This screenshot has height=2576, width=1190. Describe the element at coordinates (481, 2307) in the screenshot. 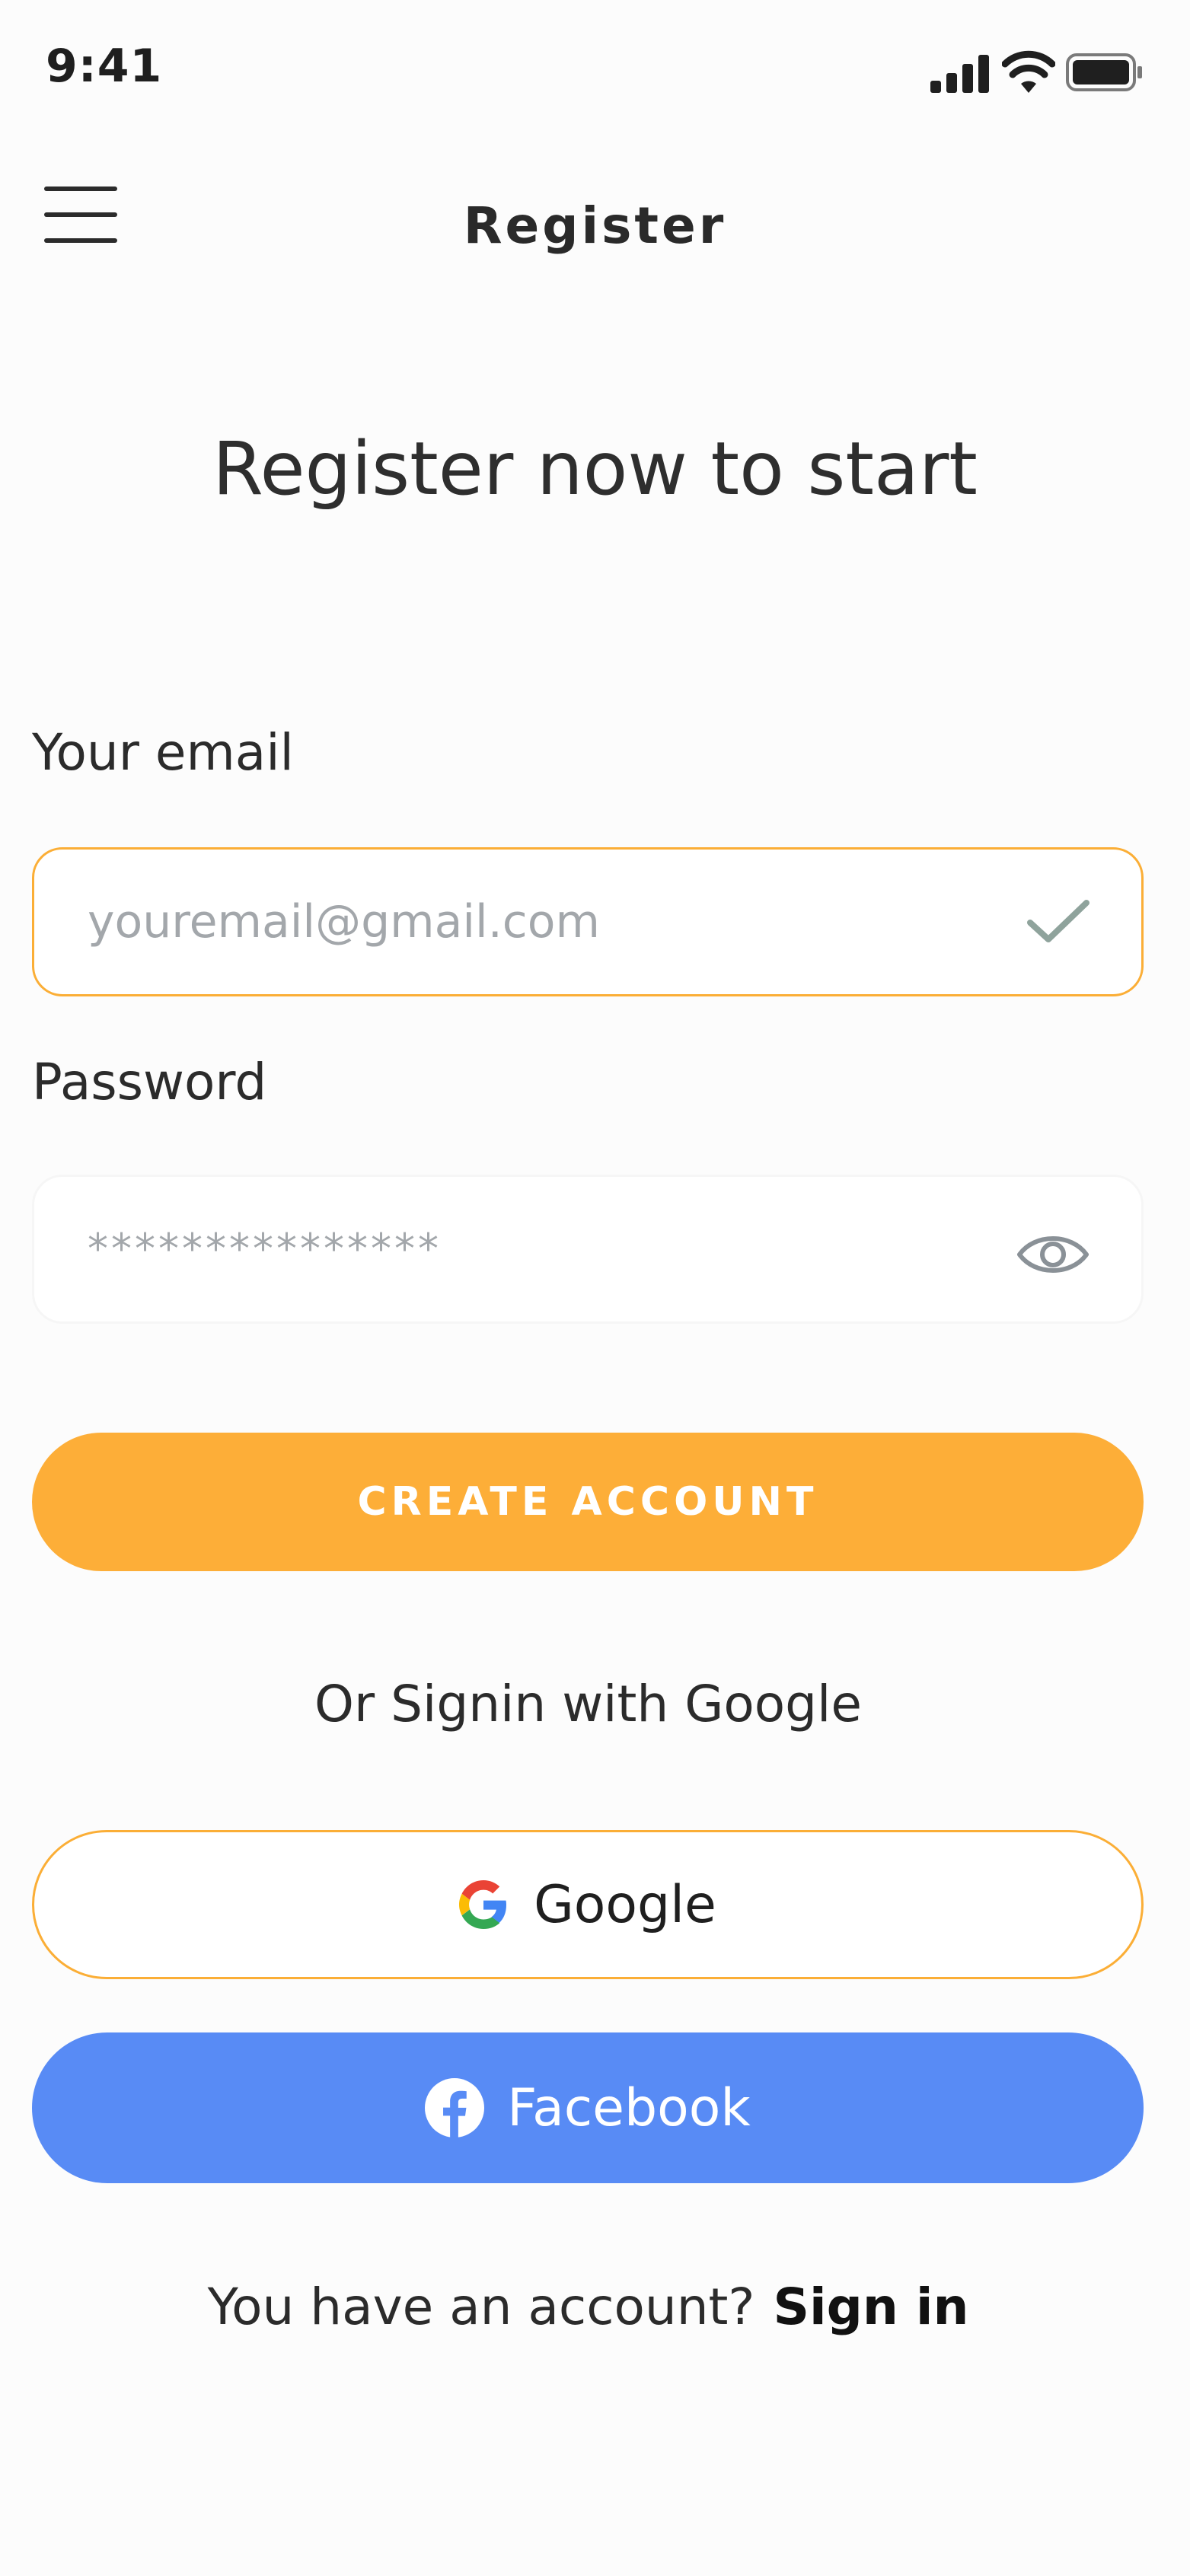

I see `signin-prompt-text: You have an account?` at that location.